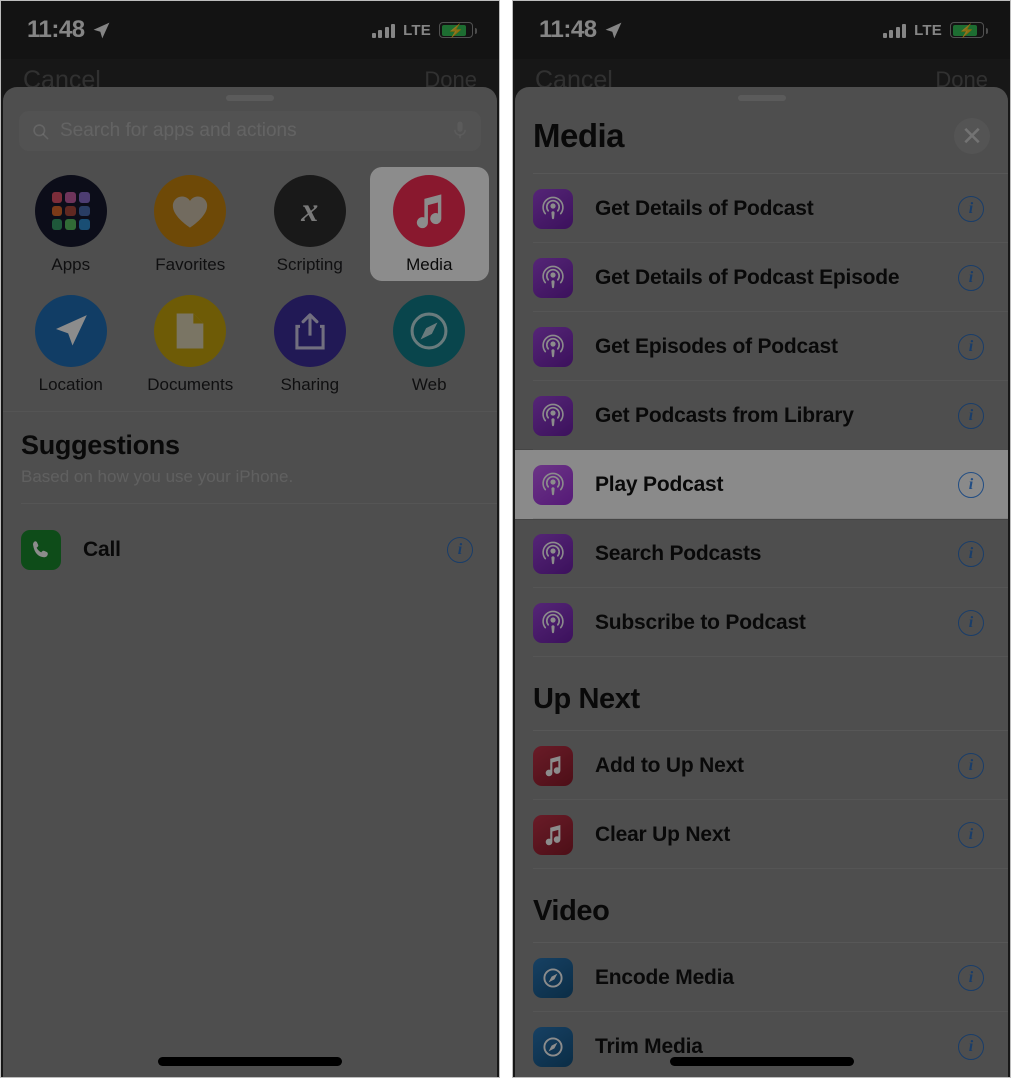 This screenshot has height=1078, width=1011. I want to click on section-heading-up-next: Up Next, so click(586, 699).